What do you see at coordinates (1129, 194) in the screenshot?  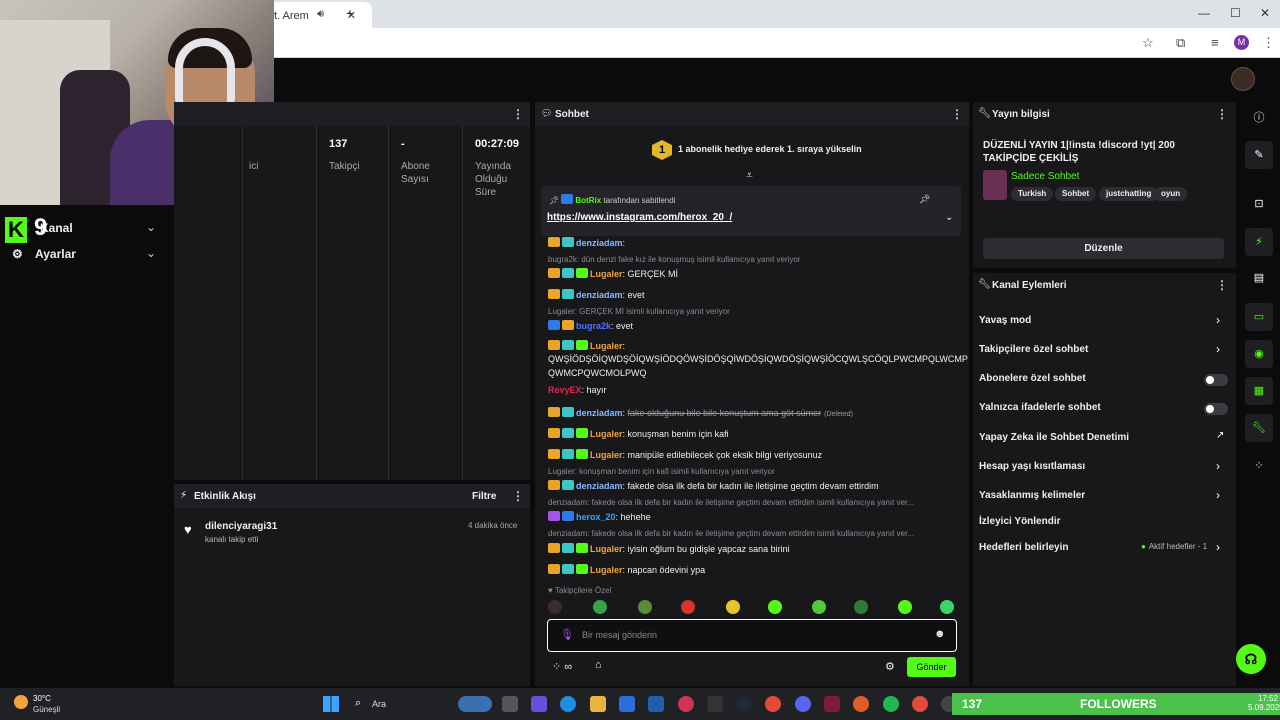 I see `tag: justchatting` at bounding box center [1129, 194].